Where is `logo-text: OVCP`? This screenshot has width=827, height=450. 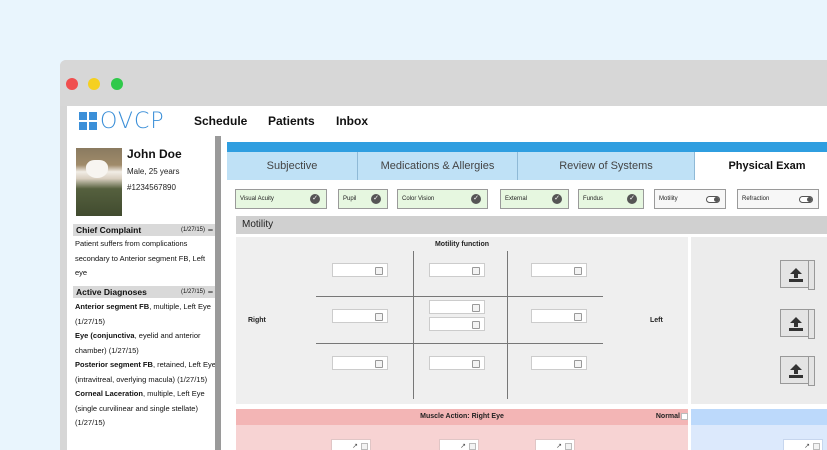 logo-text: OVCP is located at coordinates (132, 121).